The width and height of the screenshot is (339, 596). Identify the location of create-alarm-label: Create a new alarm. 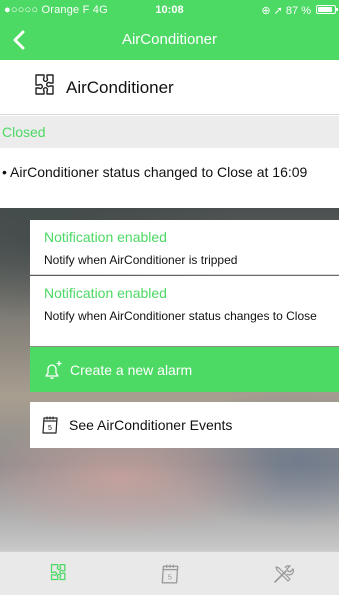
(131, 370).